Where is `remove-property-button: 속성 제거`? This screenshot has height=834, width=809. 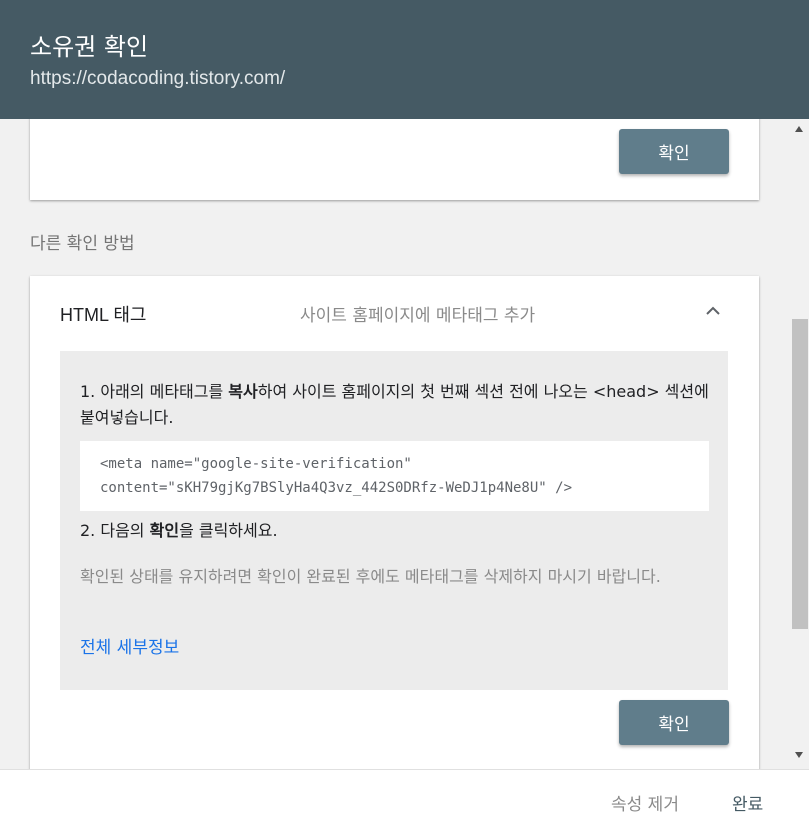
remove-property-button: 속성 제거 is located at coordinates (645, 802).